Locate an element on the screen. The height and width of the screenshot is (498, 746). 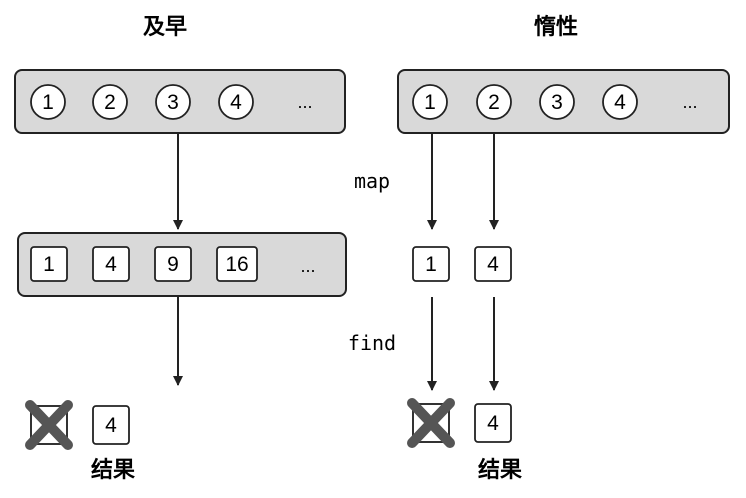
lazy-input-value: 3 is located at coordinates (557, 102).